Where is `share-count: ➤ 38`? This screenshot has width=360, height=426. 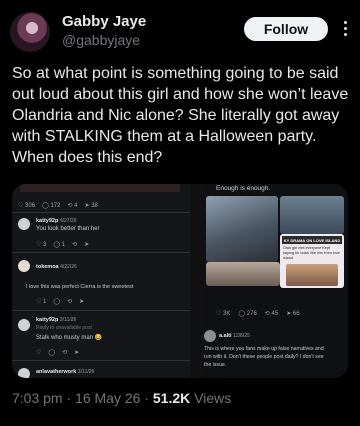 share-count: ➤ 38 is located at coordinates (91, 206).